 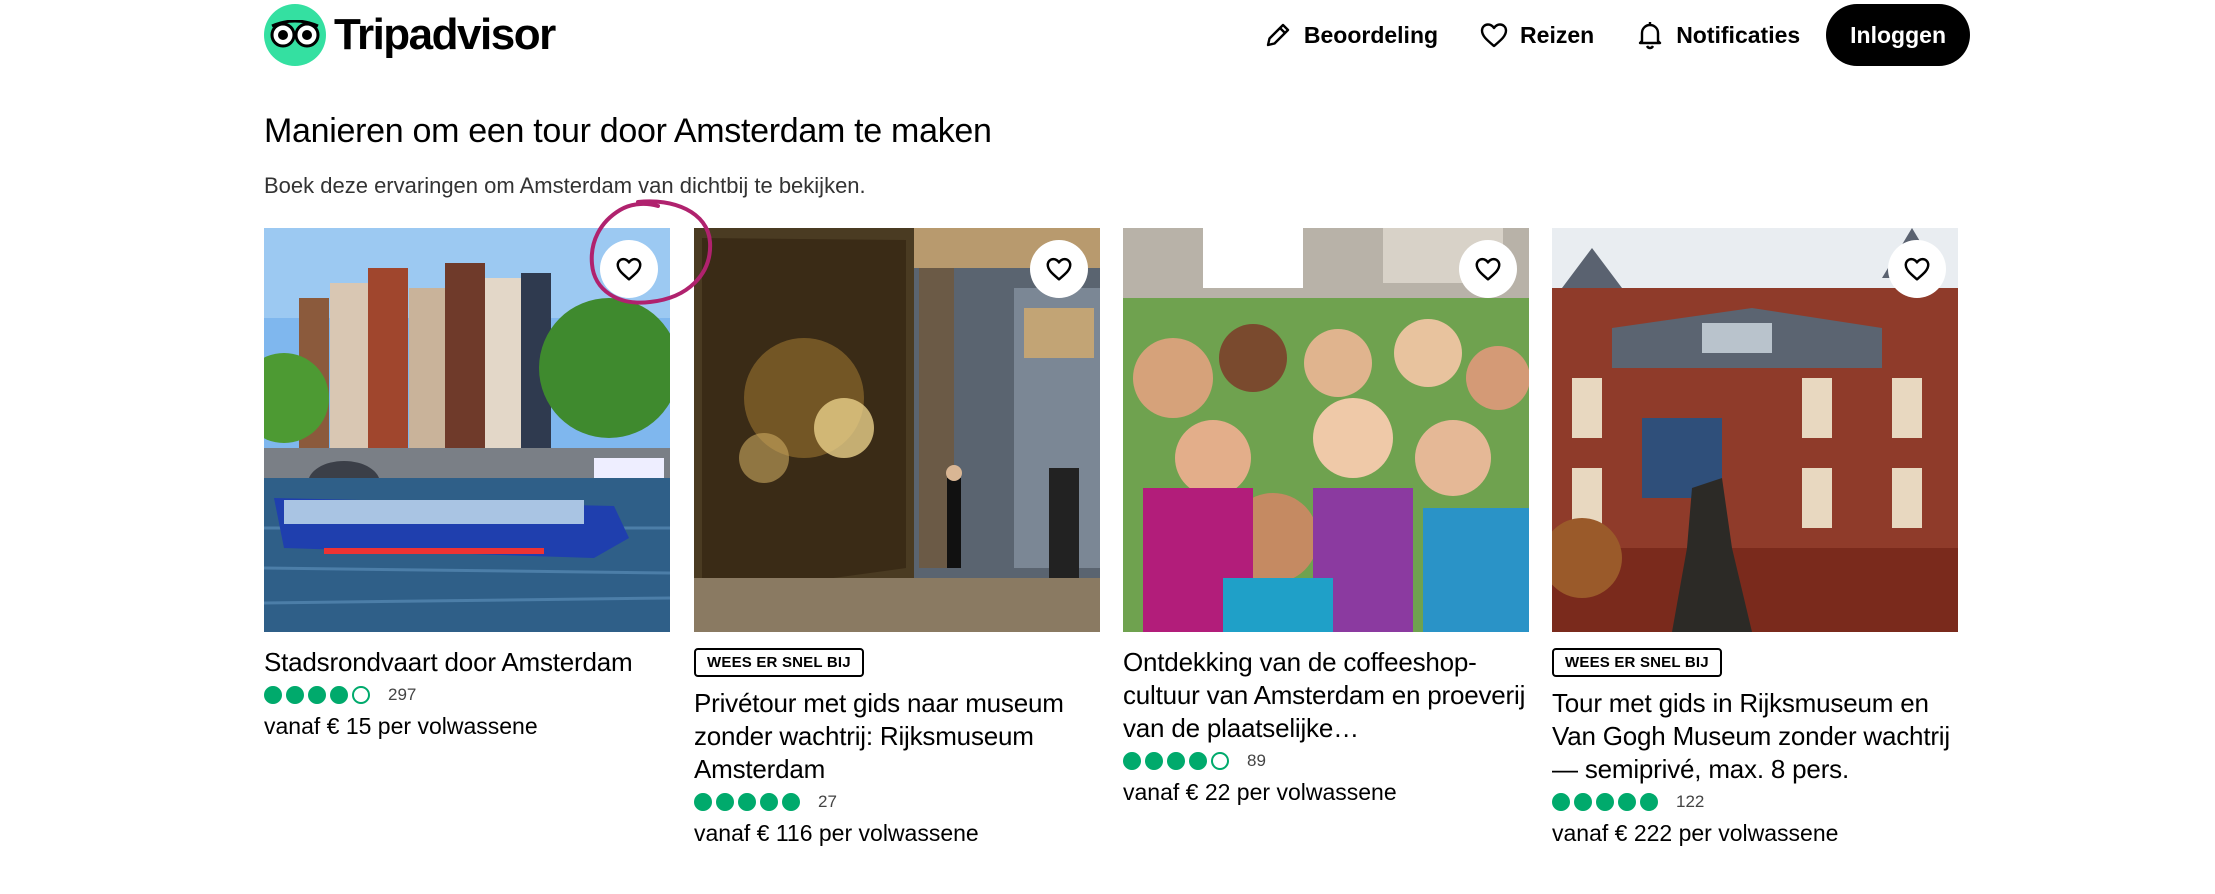 What do you see at coordinates (1371, 34) in the screenshot?
I see `nav-review-label: Beoordeling` at bounding box center [1371, 34].